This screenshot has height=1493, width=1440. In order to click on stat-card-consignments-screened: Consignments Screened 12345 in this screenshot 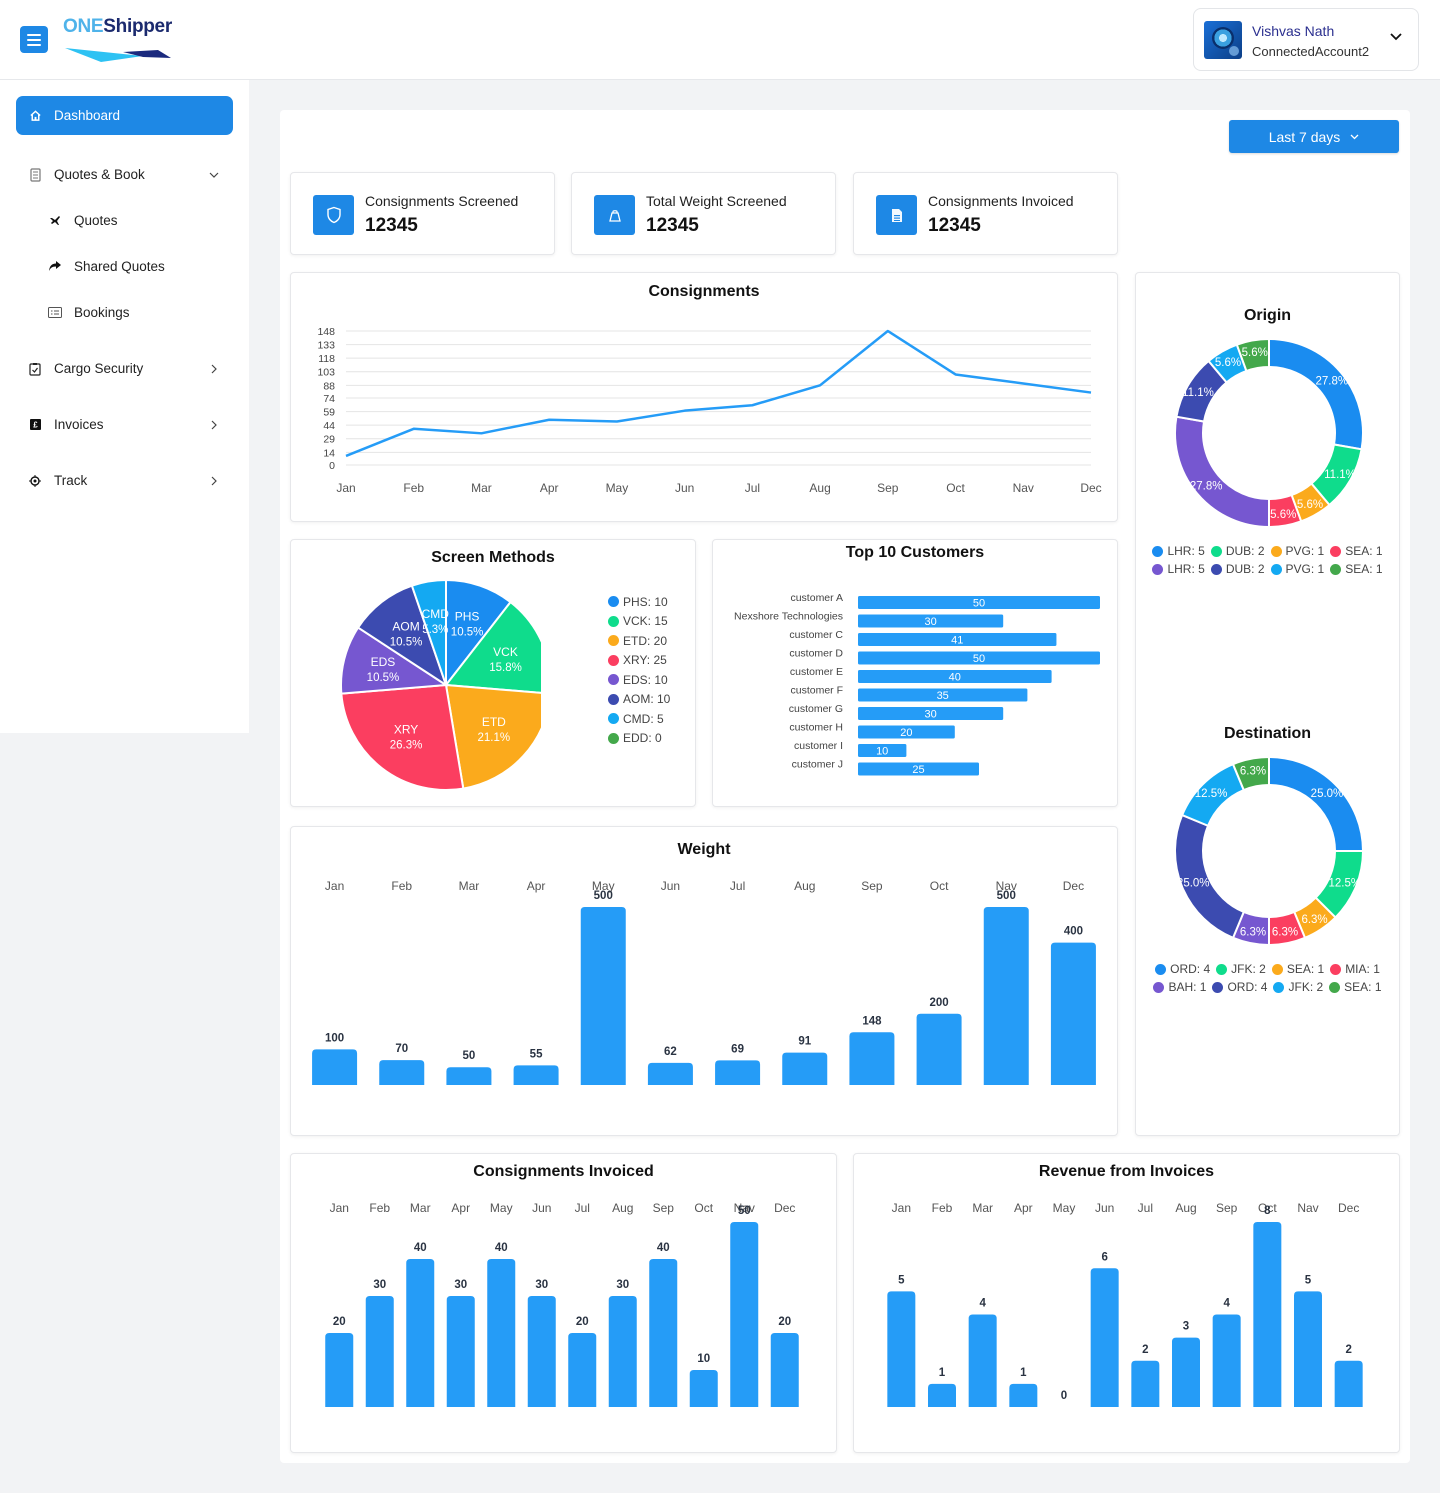, I will do `click(422, 213)`.